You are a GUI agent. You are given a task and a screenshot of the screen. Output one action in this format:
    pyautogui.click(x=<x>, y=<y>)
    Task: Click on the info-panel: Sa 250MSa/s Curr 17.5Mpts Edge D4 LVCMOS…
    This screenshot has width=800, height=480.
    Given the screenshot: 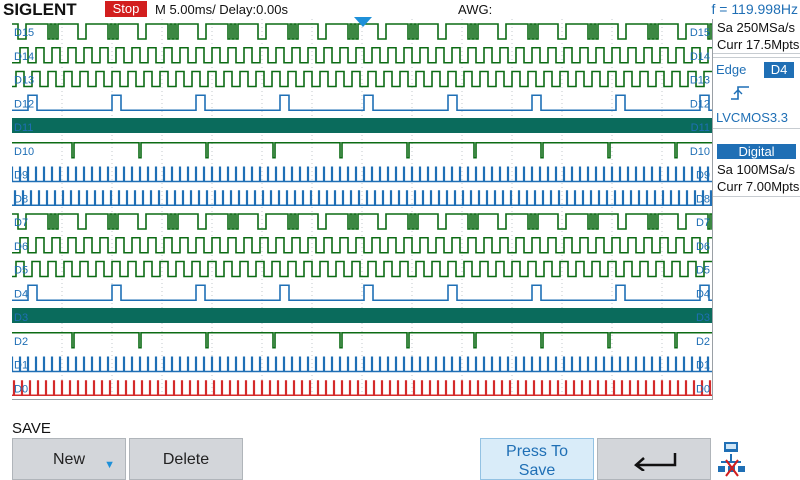 What is the action you would take?
    pyautogui.click(x=756, y=209)
    